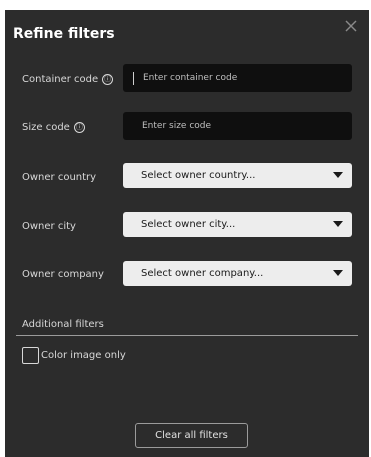 The height and width of the screenshot is (457, 371). I want to click on additional-filters-heading: Additional filters, so click(63, 324).